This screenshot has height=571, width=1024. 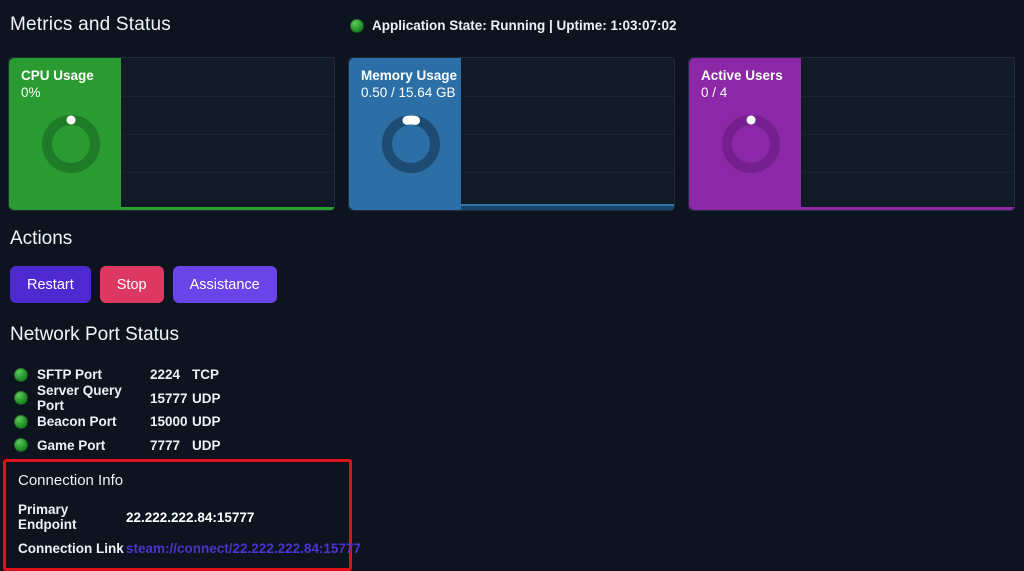 I want to click on port-number: 15000, so click(x=169, y=422).